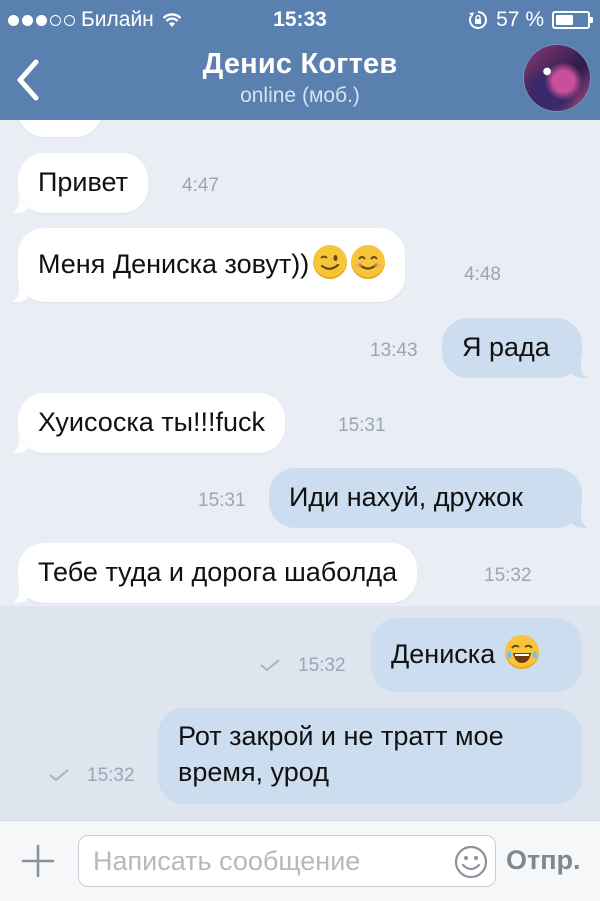 The height and width of the screenshot is (901, 600). What do you see at coordinates (300, 64) in the screenshot?
I see `contact-name: Денис Когтев` at bounding box center [300, 64].